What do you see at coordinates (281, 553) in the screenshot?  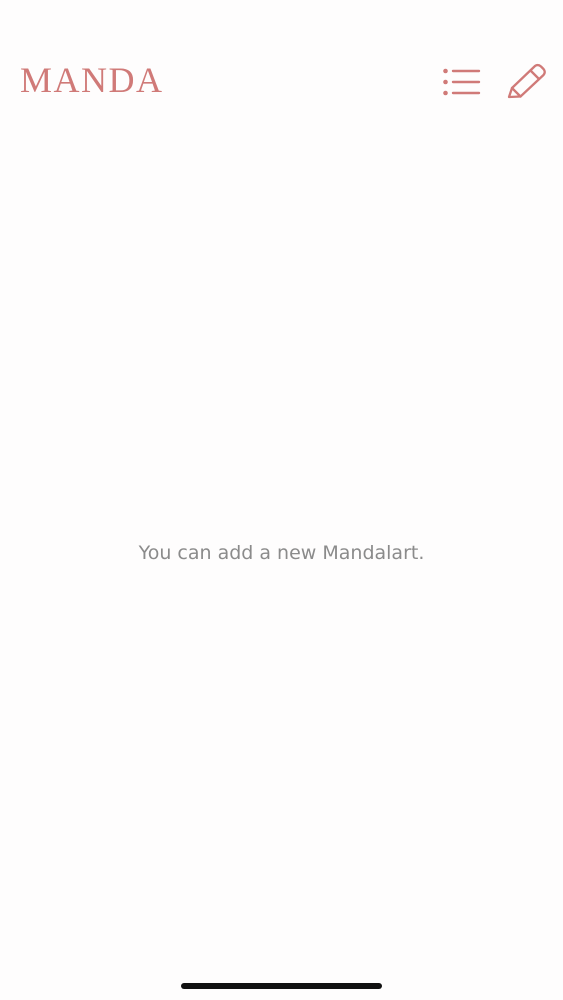 I see `empty-state-message: You can add a new Mandalart.` at bounding box center [281, 553].